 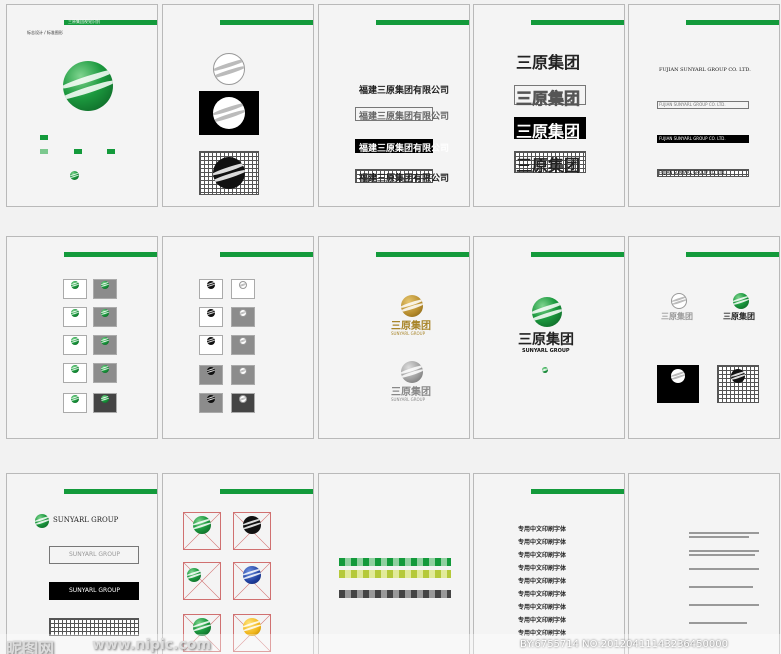 What do you see at coordinates (30, 646) in the screenshot?
I see `watermark-brand: 昵图网` at bounding box center [30, 646].